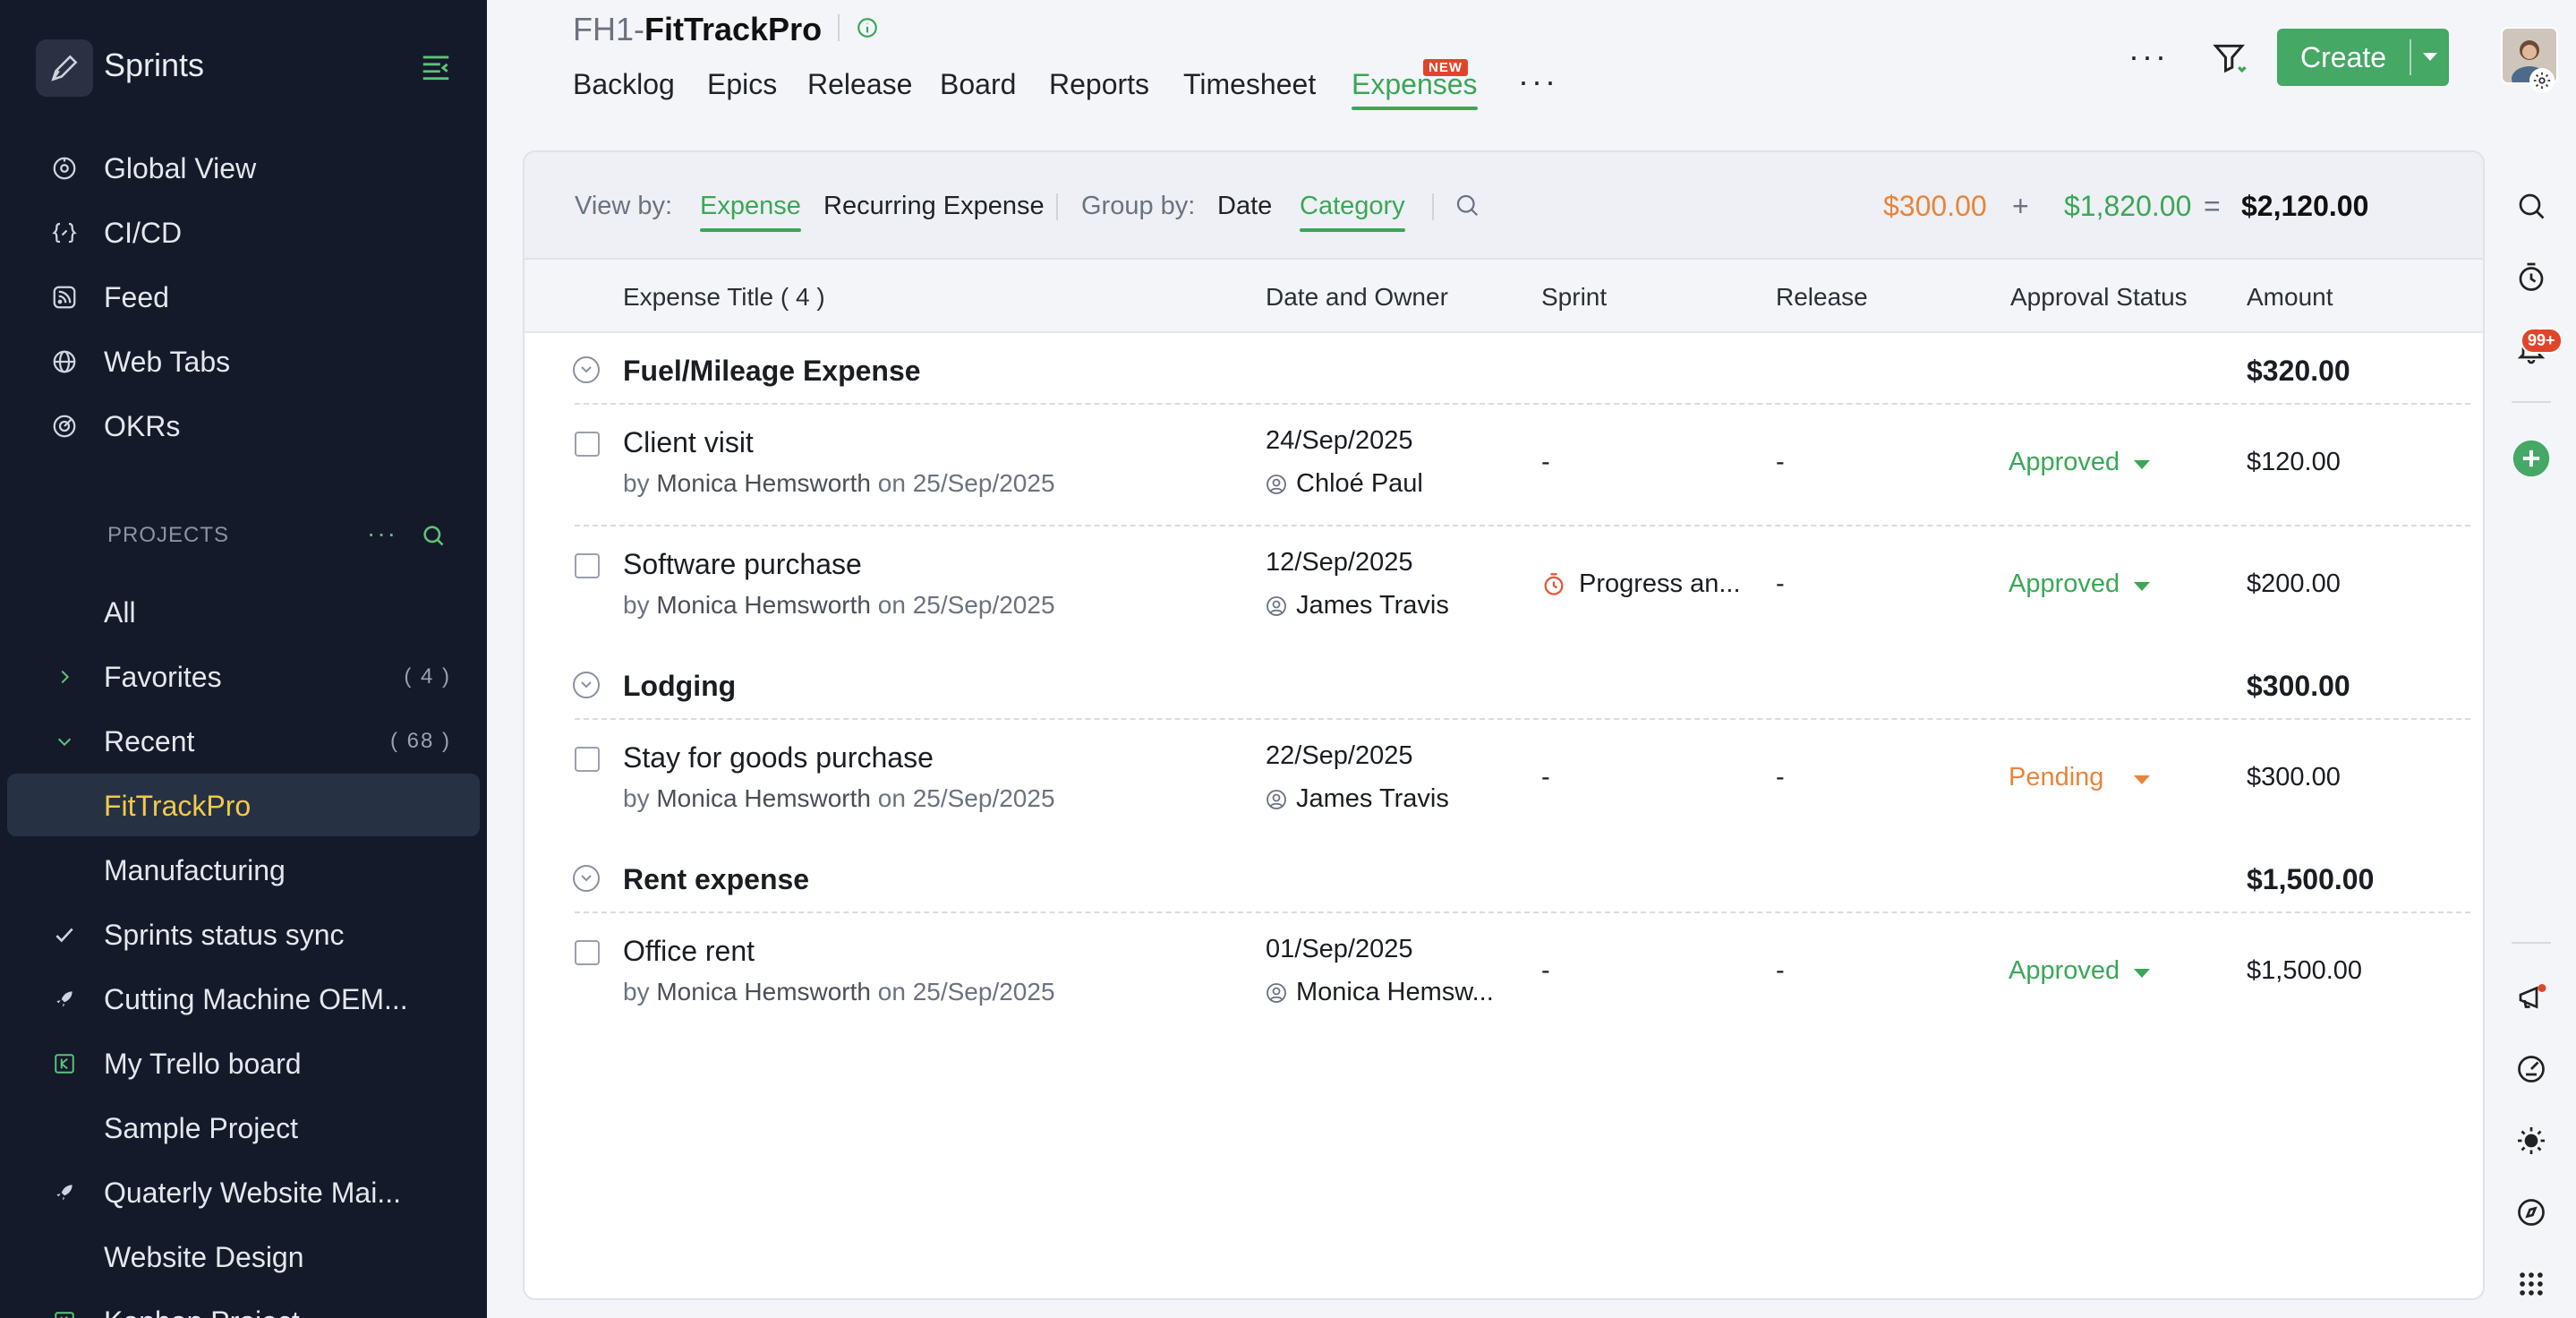 The image size is (2576, 1318). What do you see at coordinates (1445, 68) in the screenshot?
I see `new-badge: NEW` at bounding box center [1445, 68].